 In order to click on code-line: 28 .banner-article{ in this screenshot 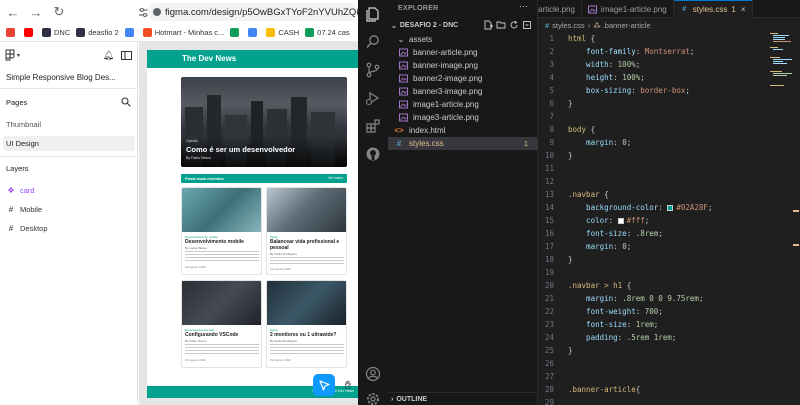, I will do `click(653, 389)`.